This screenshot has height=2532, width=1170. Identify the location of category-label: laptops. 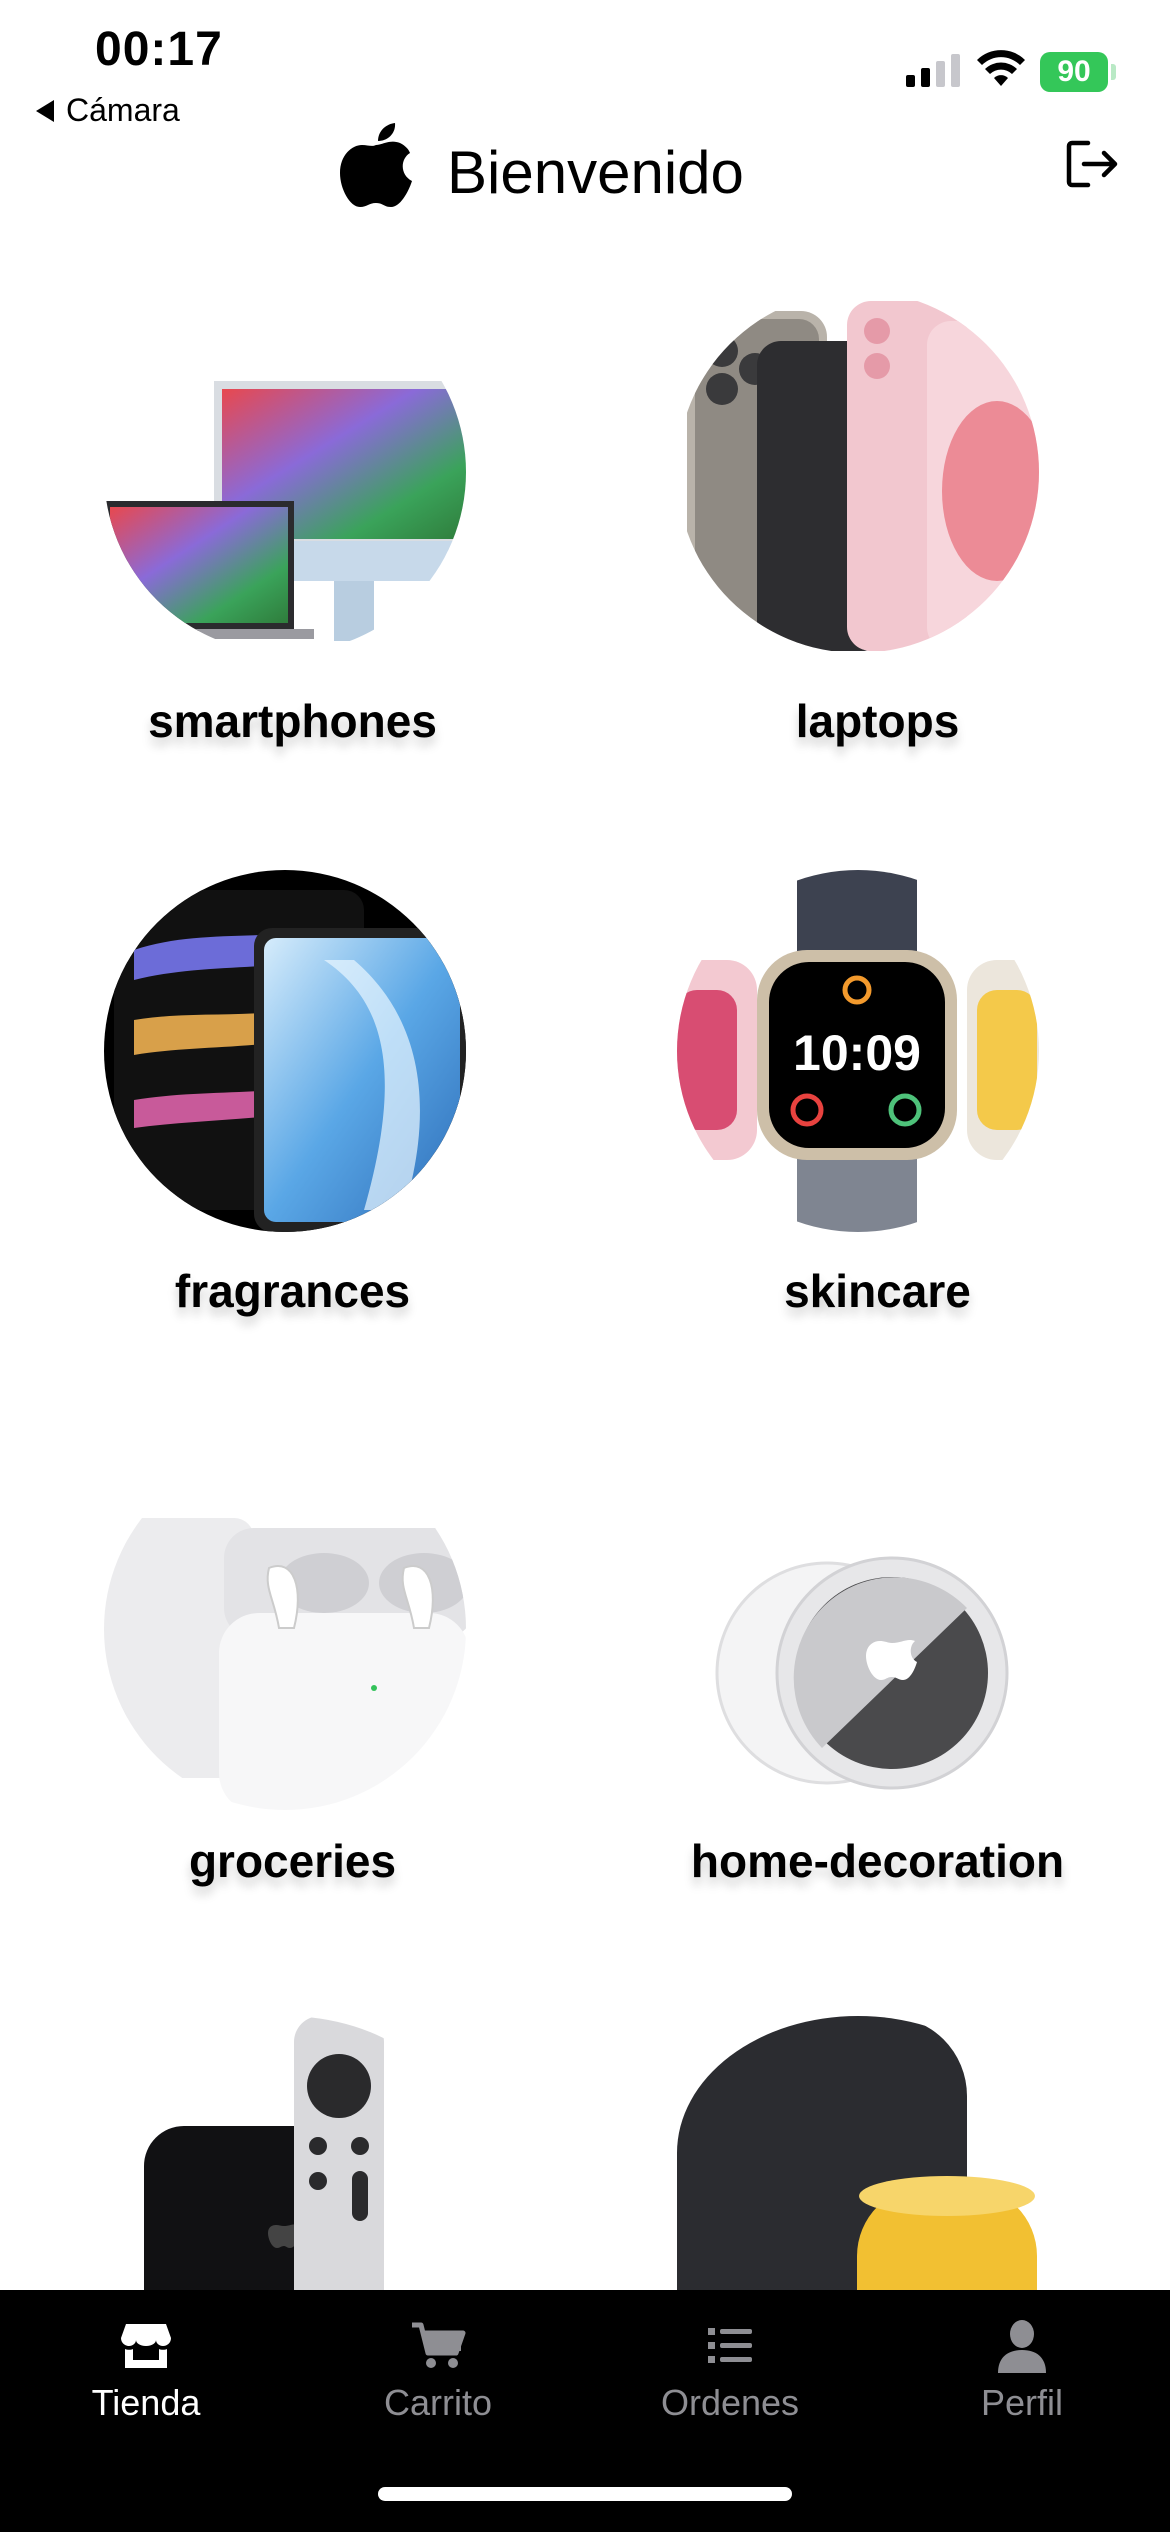
(877, 721).